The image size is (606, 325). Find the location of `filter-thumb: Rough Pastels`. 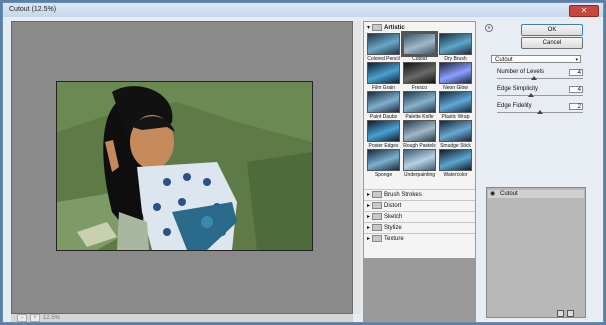

filter-thumb: Rough Pastels is located at coordinates (419, 134).